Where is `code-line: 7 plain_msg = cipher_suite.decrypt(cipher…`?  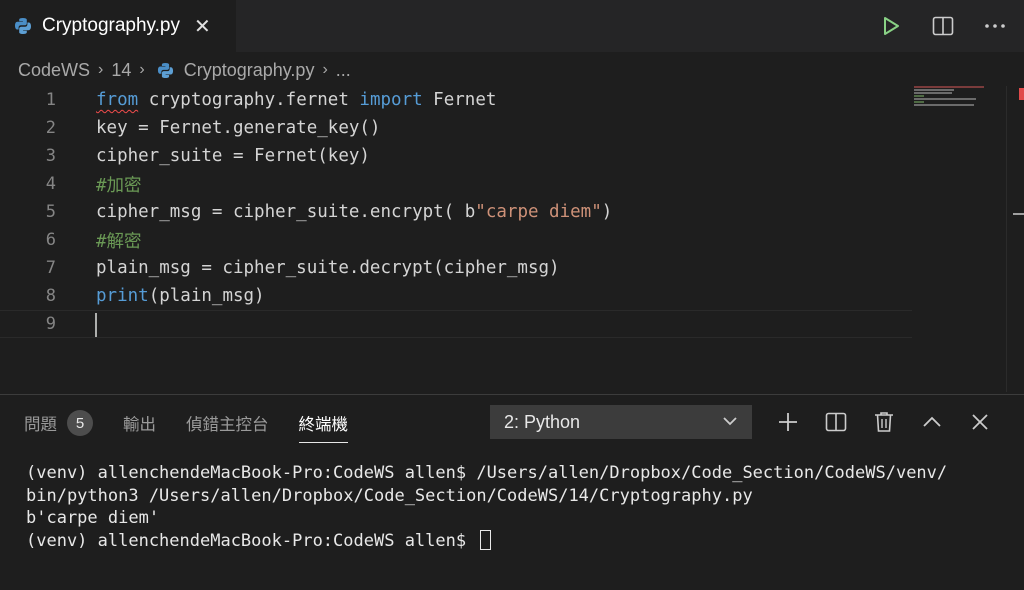
code-line: 7 plain_msg = cipher_suite.decrypt(cipher… is located at coordinates (456, 268).